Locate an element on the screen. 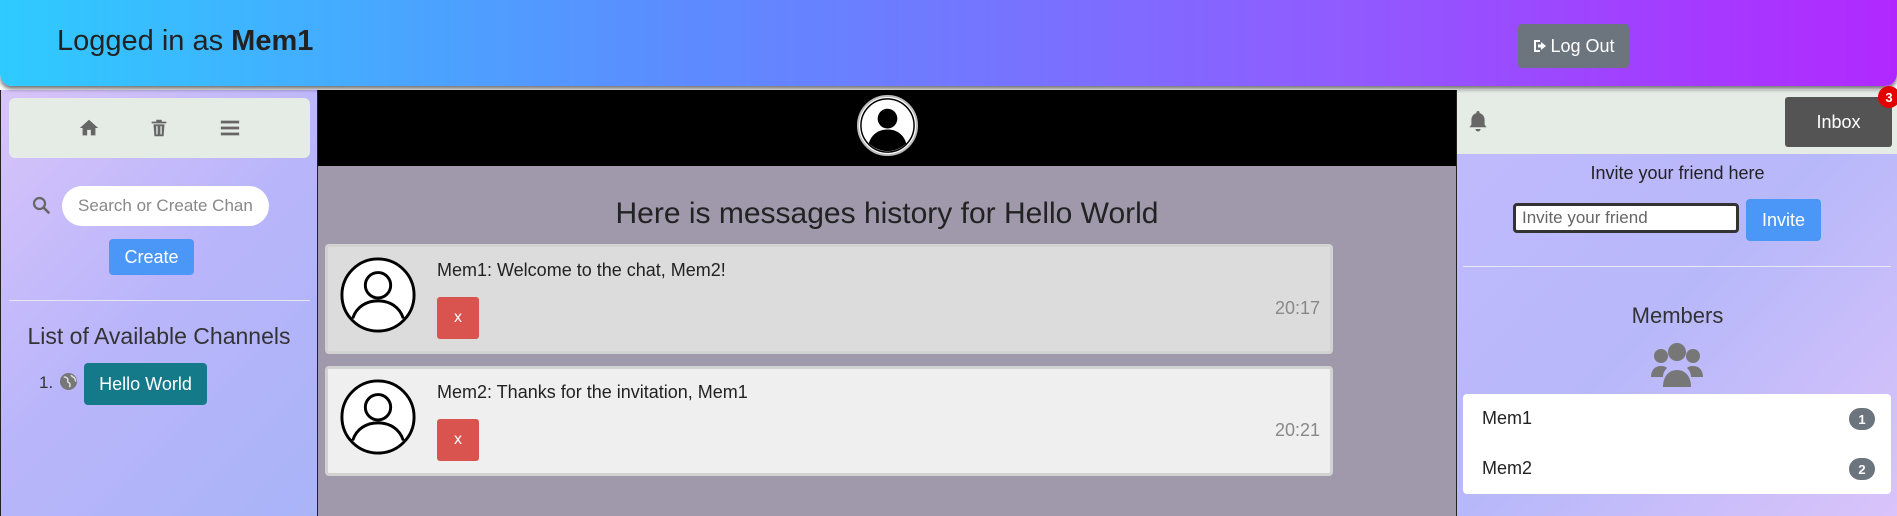 Image resolution: width=1897 pixels, height=516 pixels. message-text: Mem1: Welcome to the chat, Mem2! is located at coordinates (581, 270).